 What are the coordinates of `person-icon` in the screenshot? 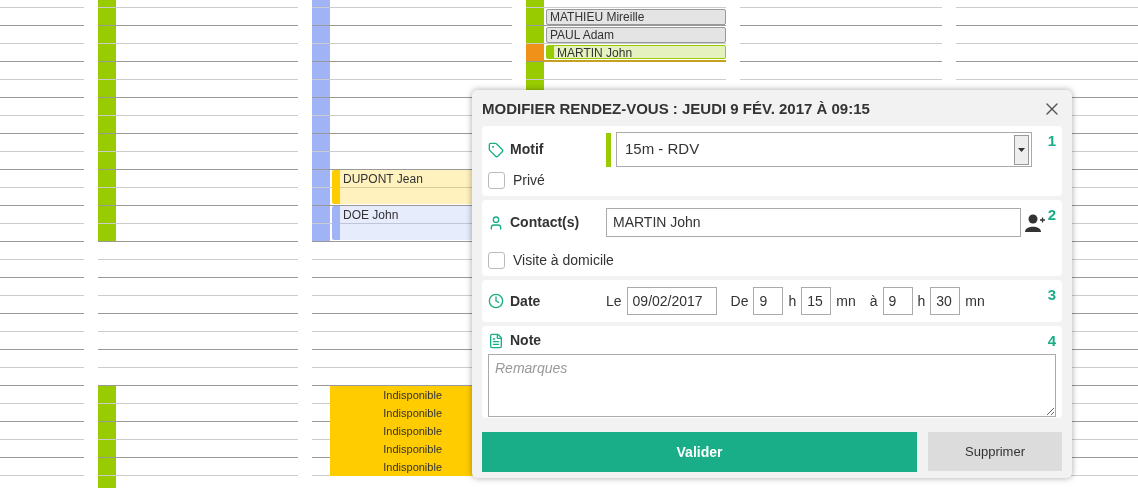 It's located at (496, 222).